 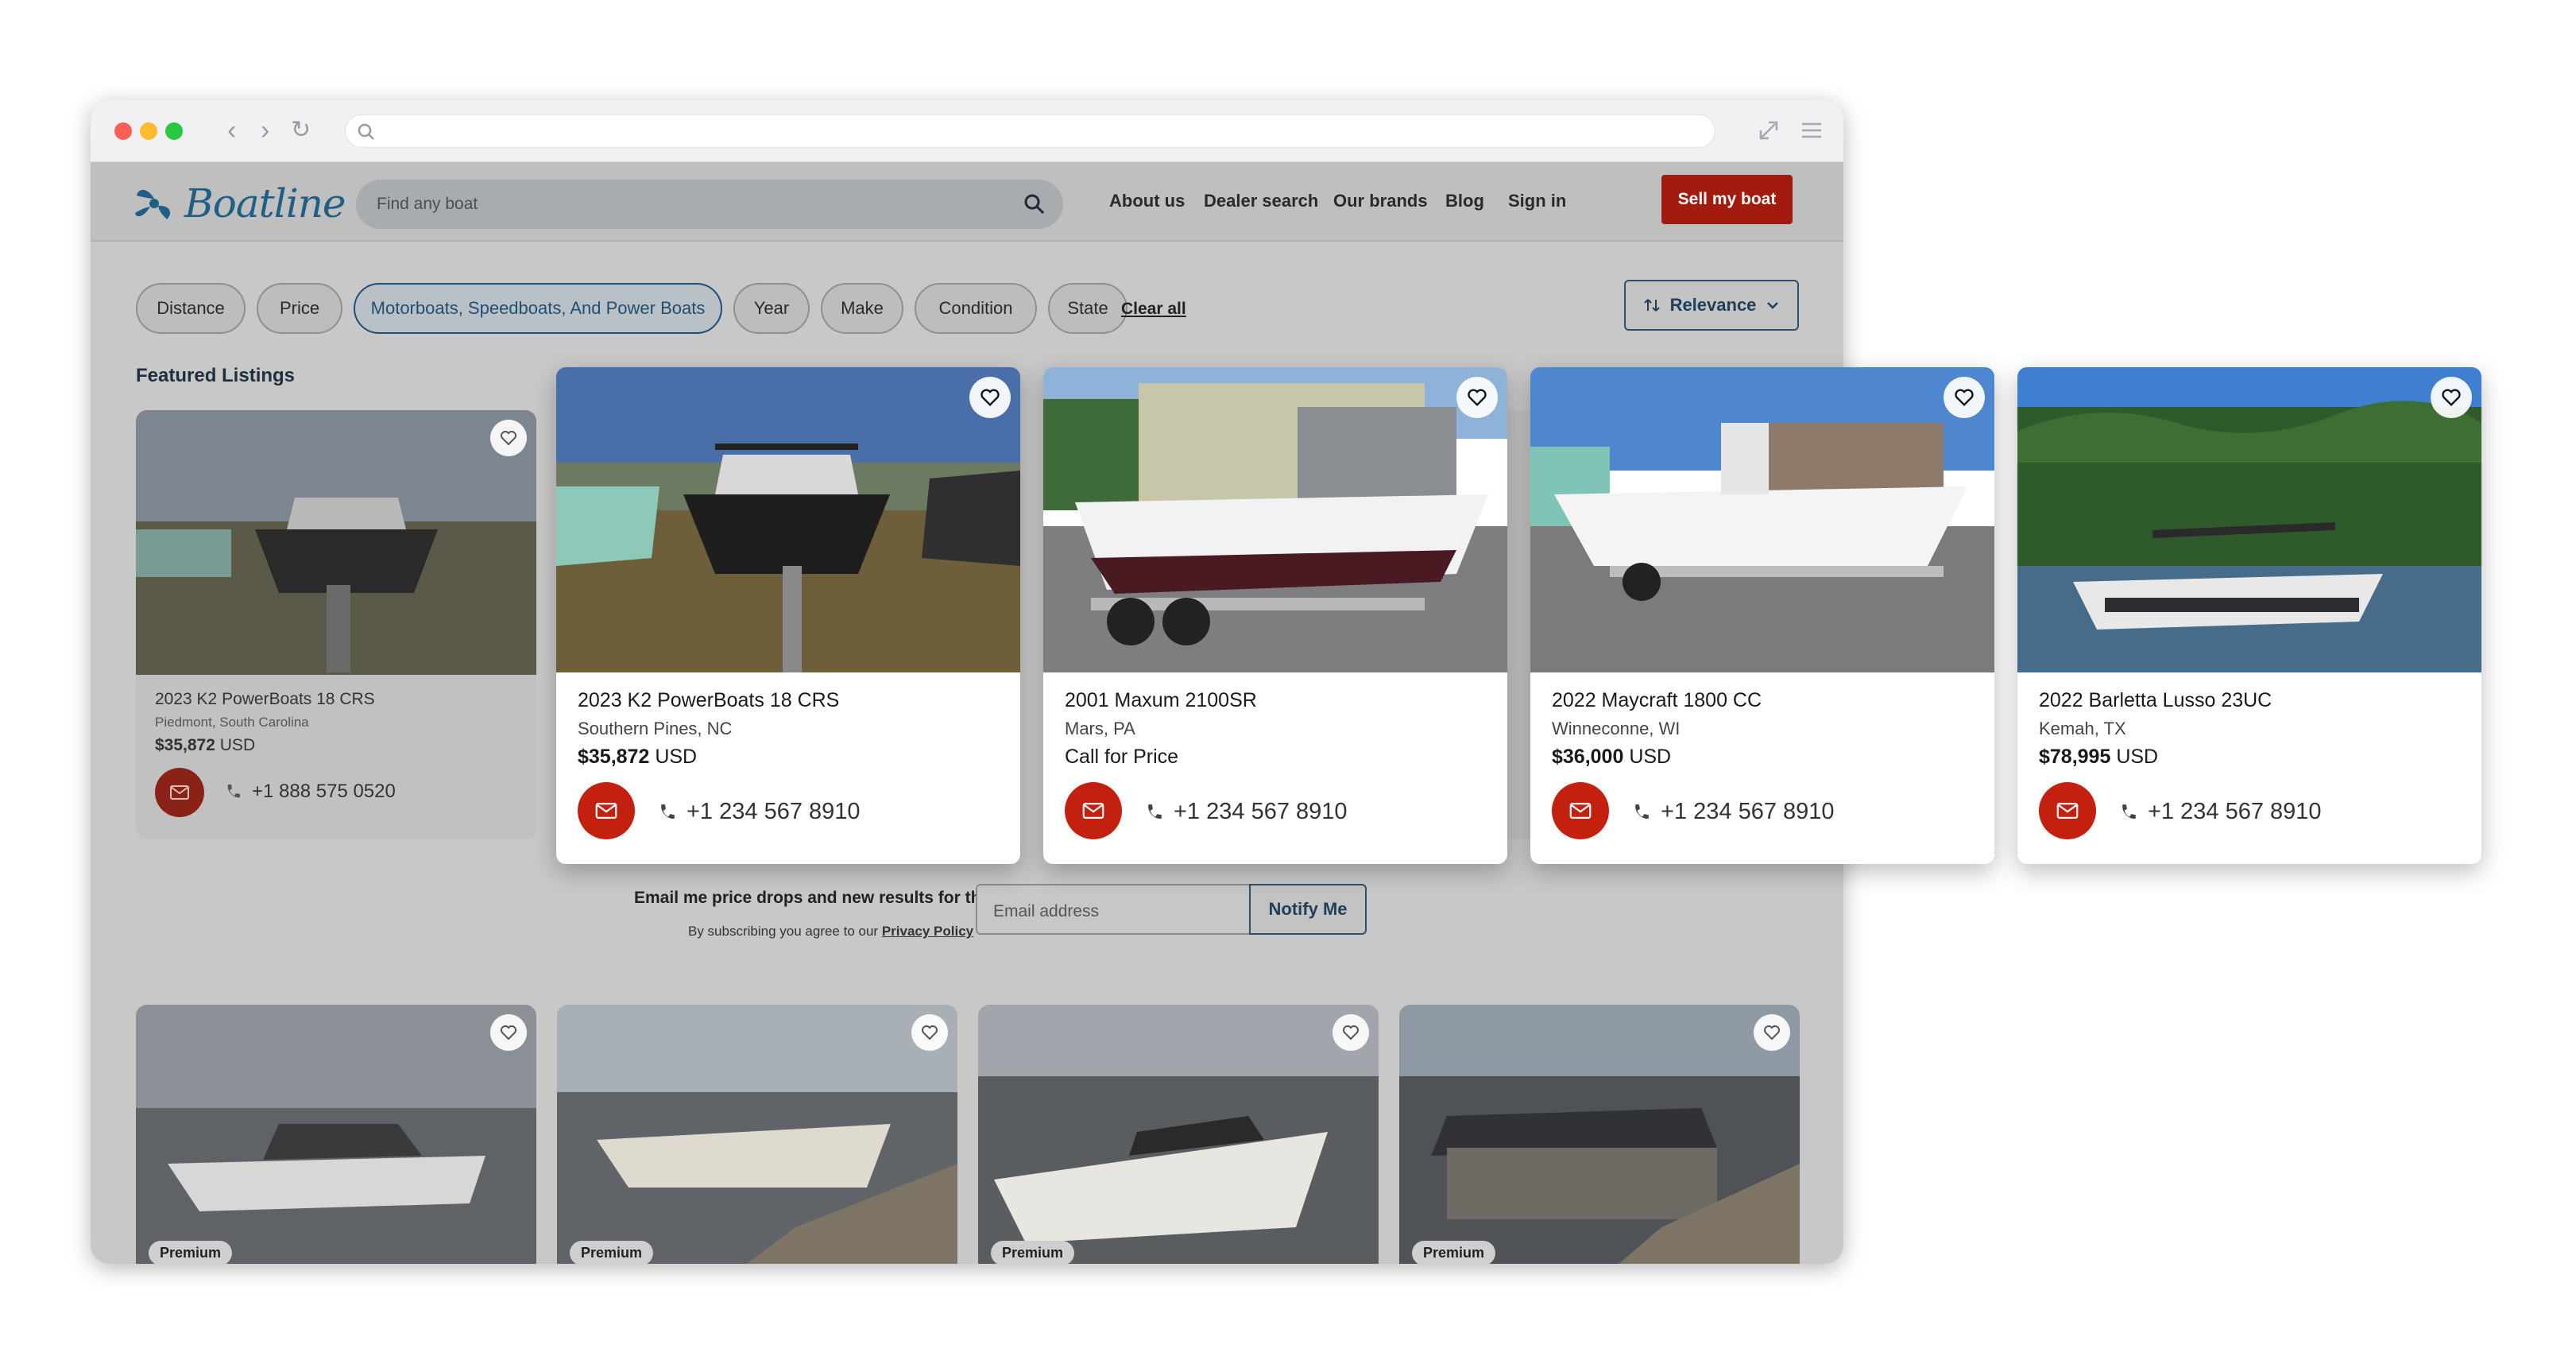 I want to click on minimize-window-button, so click(x=148, y=131).